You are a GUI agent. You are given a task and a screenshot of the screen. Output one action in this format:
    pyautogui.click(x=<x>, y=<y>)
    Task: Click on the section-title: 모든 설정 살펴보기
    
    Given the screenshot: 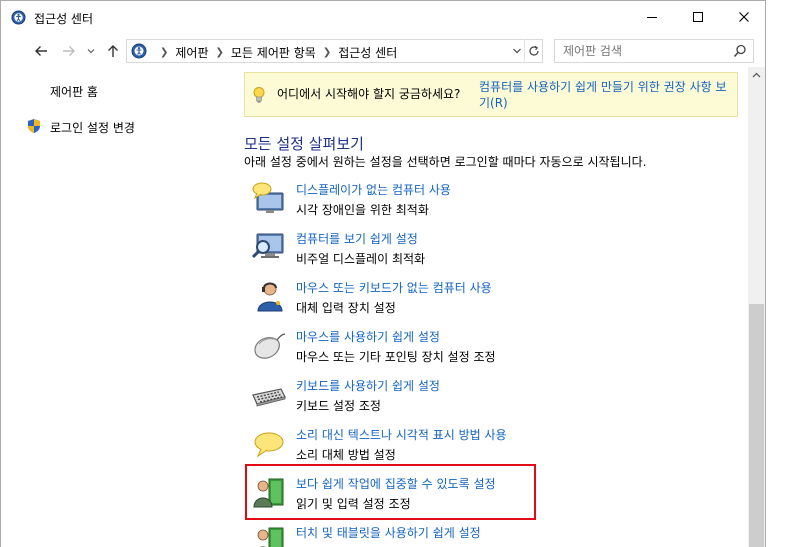 What is the action you would take?
    pyautogui.click(x=304, y=144)
    